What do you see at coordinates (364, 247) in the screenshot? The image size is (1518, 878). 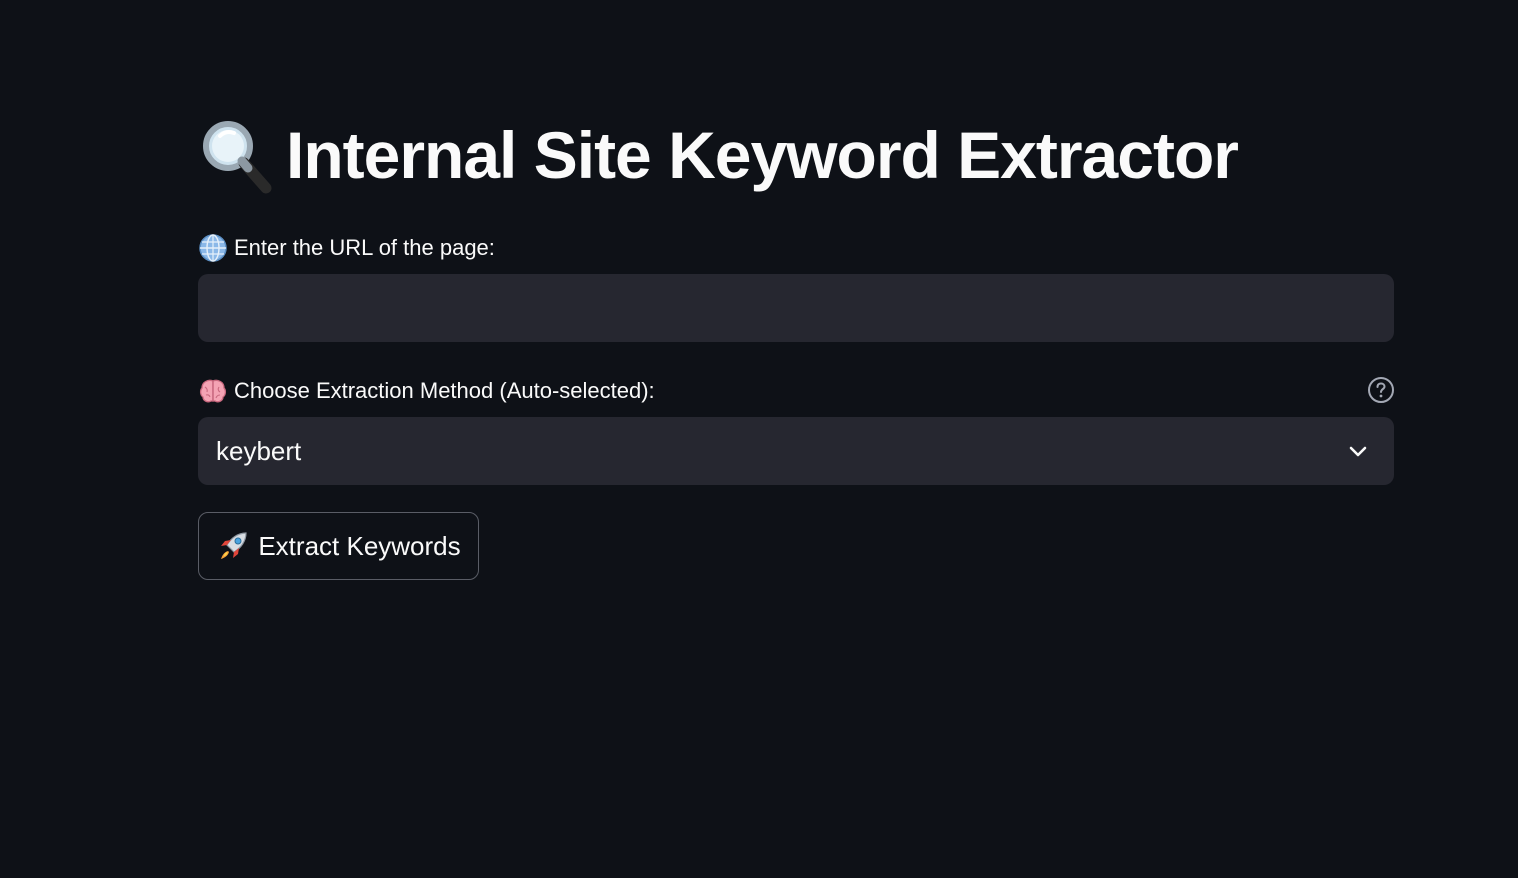 I see `url-field-label-text: Enter the URL of the page:` at bounding box center [364, 247].